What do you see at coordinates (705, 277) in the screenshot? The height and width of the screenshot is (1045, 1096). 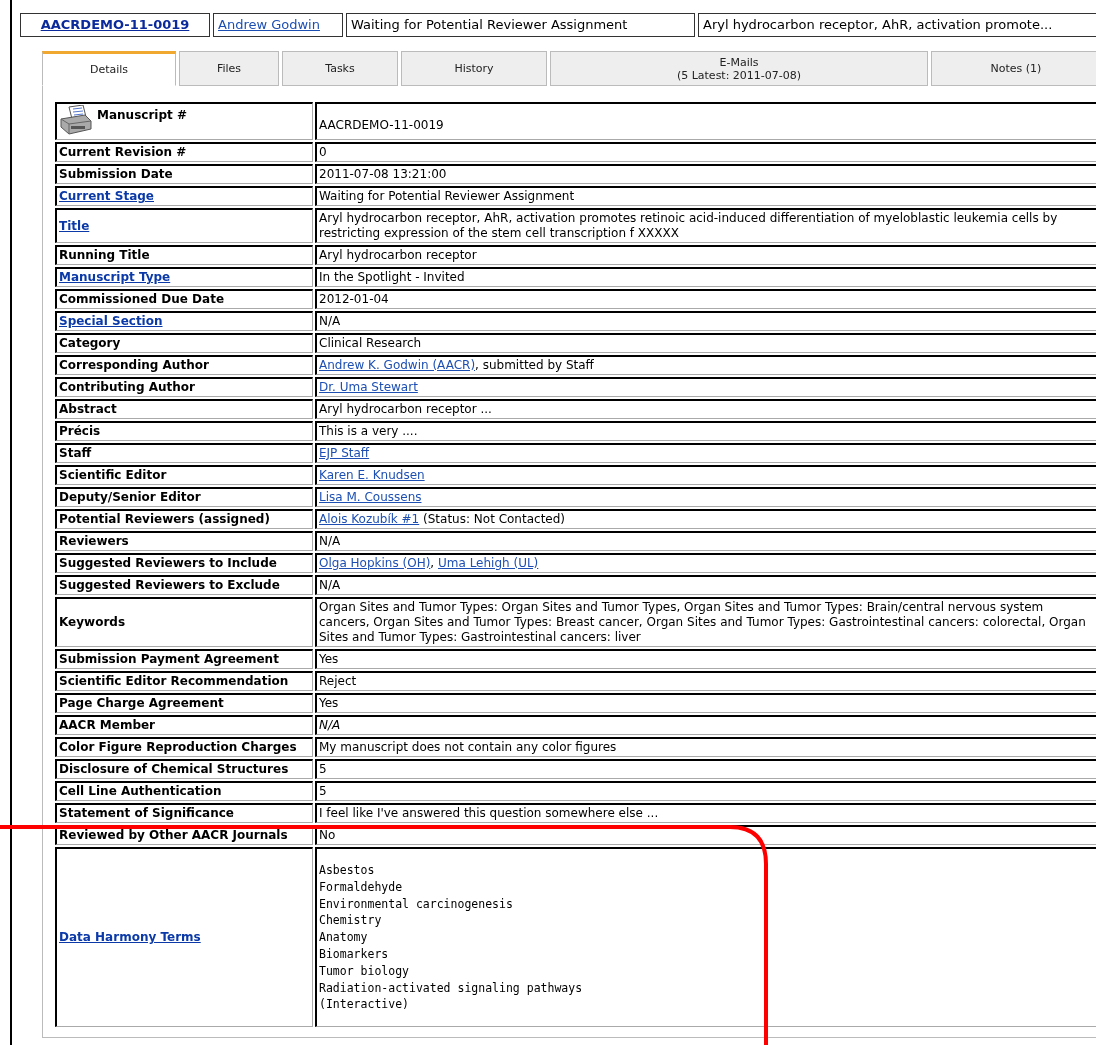 I see `field-value: In the Spotlight - Invited` at bounding box center [705, 277].